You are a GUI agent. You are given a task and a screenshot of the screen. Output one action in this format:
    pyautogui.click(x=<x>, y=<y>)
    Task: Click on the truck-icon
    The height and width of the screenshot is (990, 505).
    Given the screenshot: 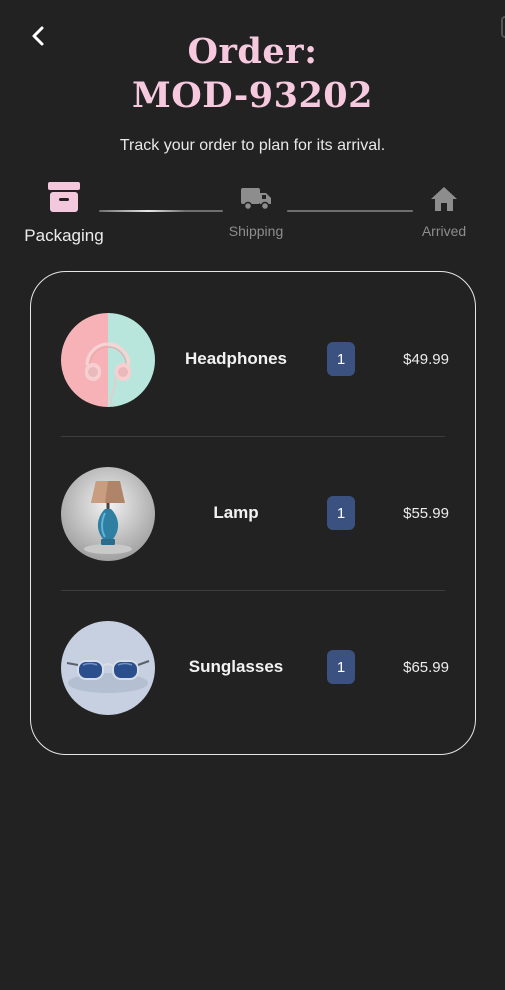 What is the action you would take?
    pyautogui.click(x=256, y=199)
    